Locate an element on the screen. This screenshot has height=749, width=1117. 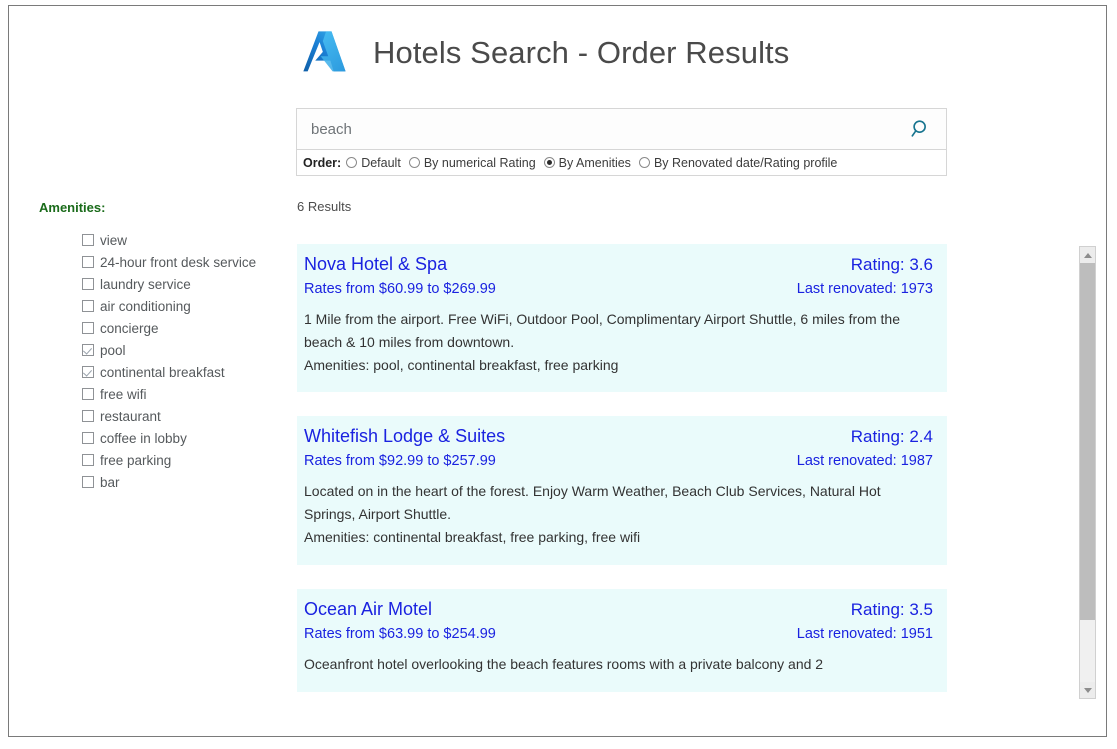
hotel-rates: Rates from $92.99 to $257.99 is located at coordinates (400, 461).